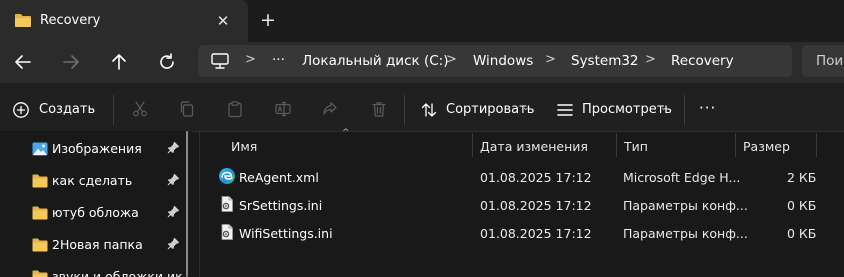 This screenshot has width=844, height=277. What do you see at coordinates (279, 177) in the screenshot?
I see `file-name: ReAgent.xml` at bounding box center [279, 177].